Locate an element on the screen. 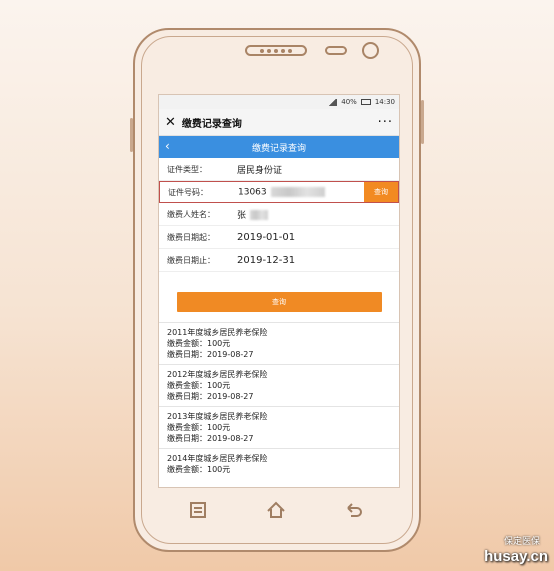  name-label: 缴费人姓名： is located at coordinates (191, 214).